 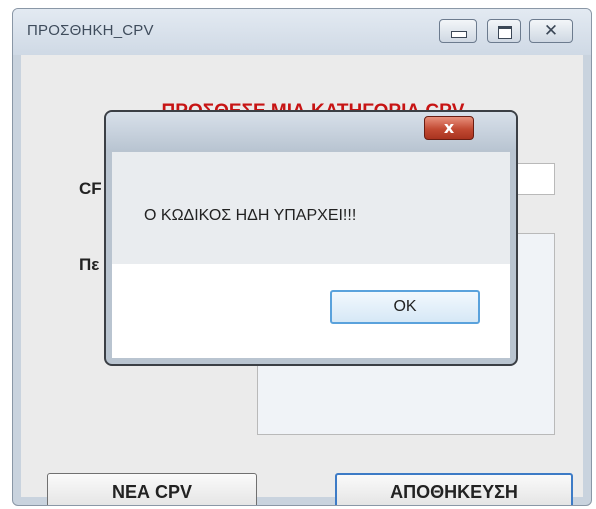 I want to click on description-label: Πε, so click(x=89, y=264).